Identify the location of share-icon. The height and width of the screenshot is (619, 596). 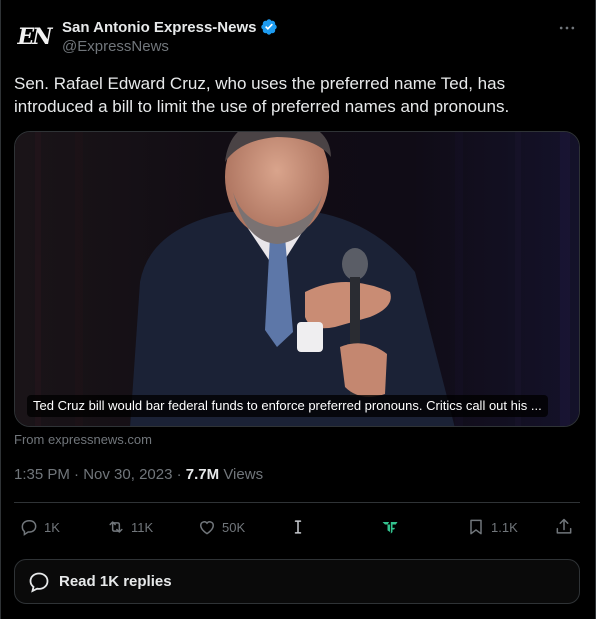
(564, 526).